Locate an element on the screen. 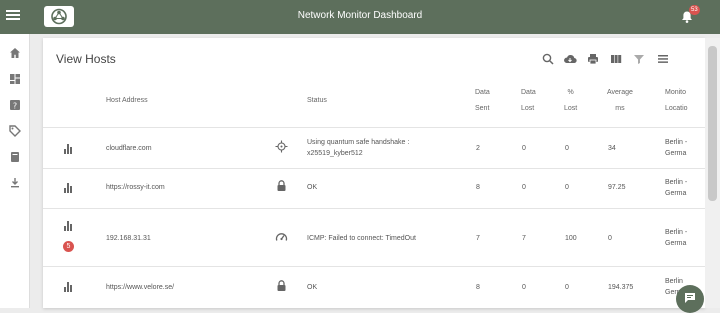 This screenshot has height=313, width=720. chat-icon is located at coordinates (690, 298).